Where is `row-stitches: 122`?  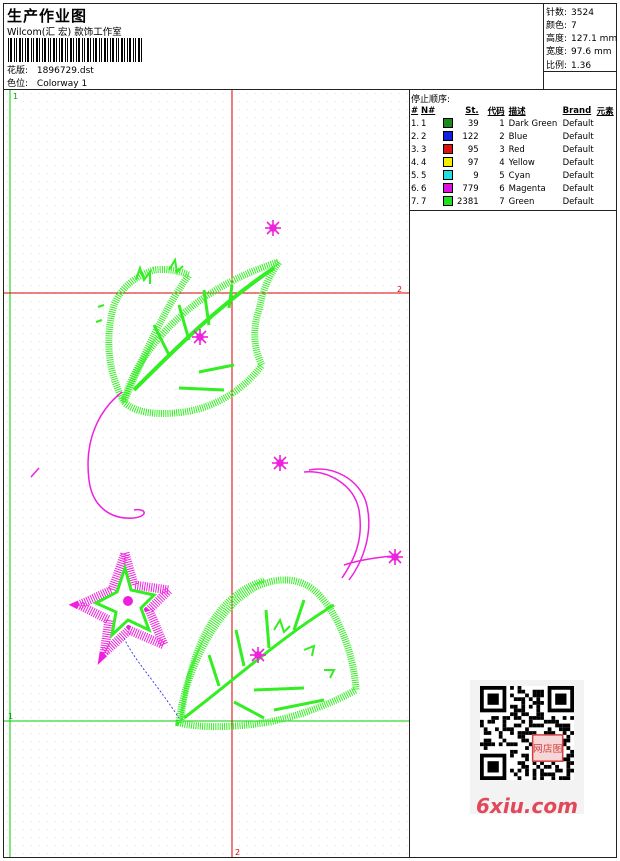 row-stitches: 122 is located at coordinates (470, 136).